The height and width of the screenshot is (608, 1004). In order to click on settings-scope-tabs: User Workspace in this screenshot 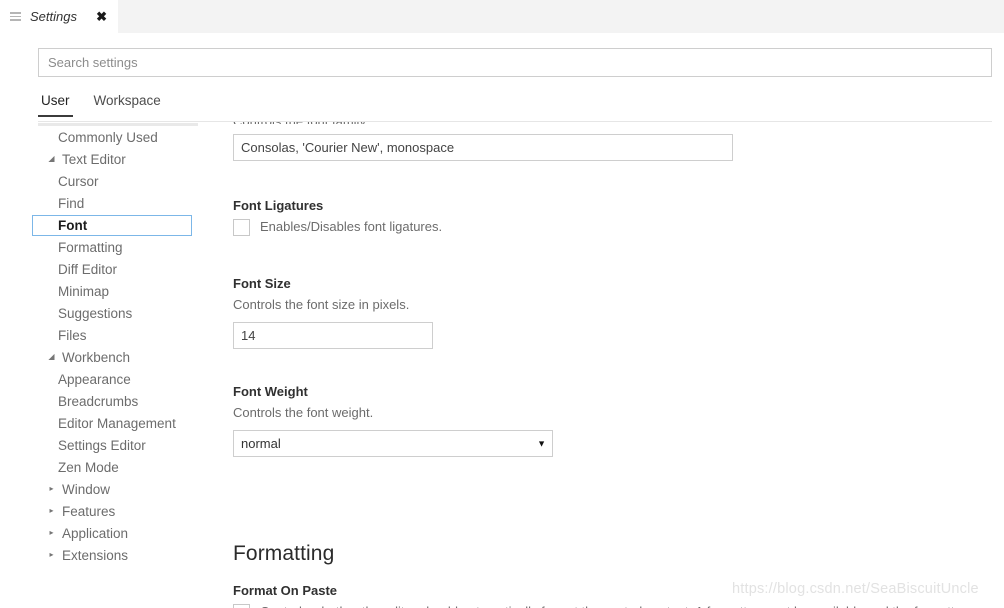, I will do `click(515, 106)`.